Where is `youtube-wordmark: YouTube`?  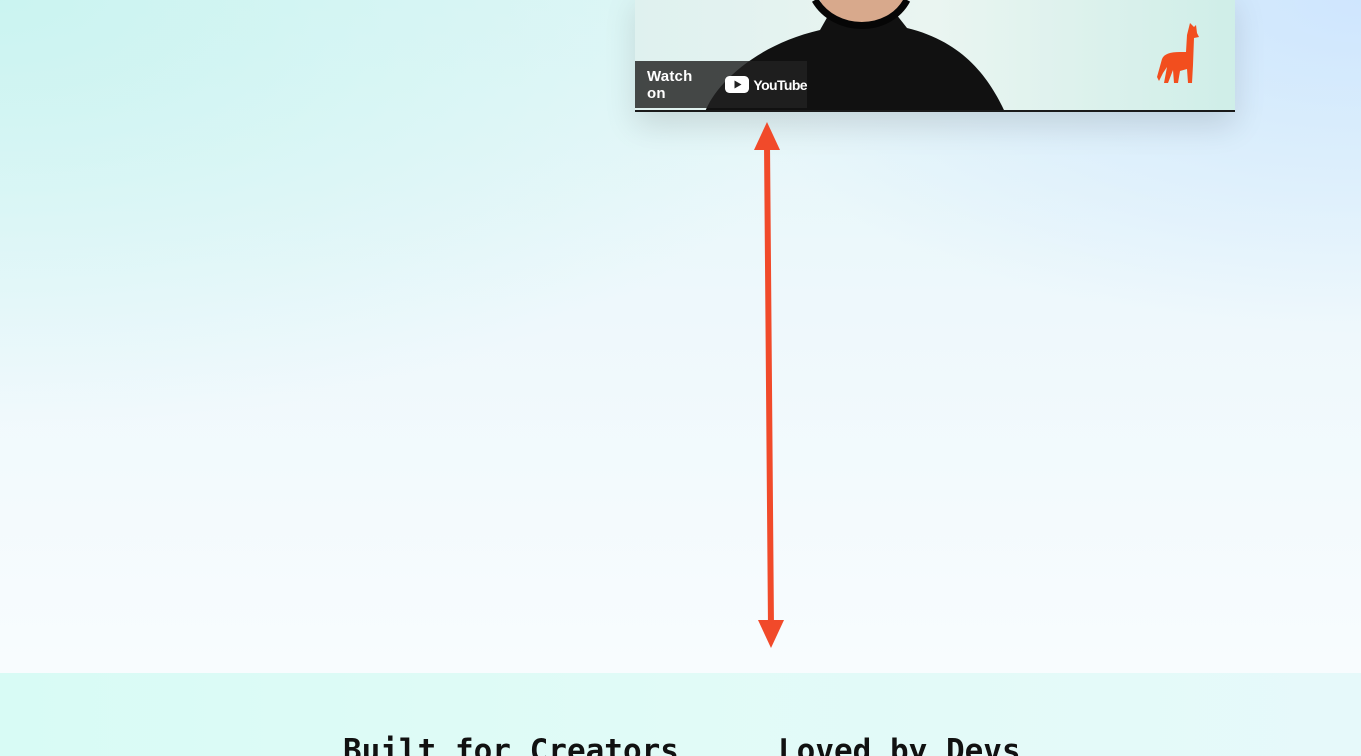 youtube-wordmark: YouTube is located at coordinates (780, 84).